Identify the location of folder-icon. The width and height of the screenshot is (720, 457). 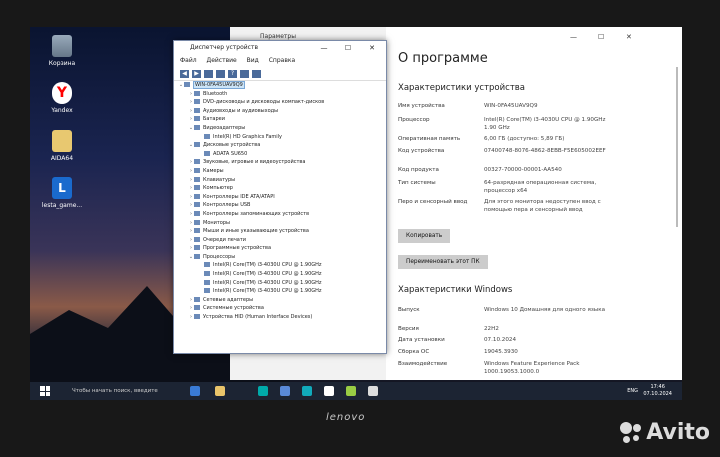
(62, 141).